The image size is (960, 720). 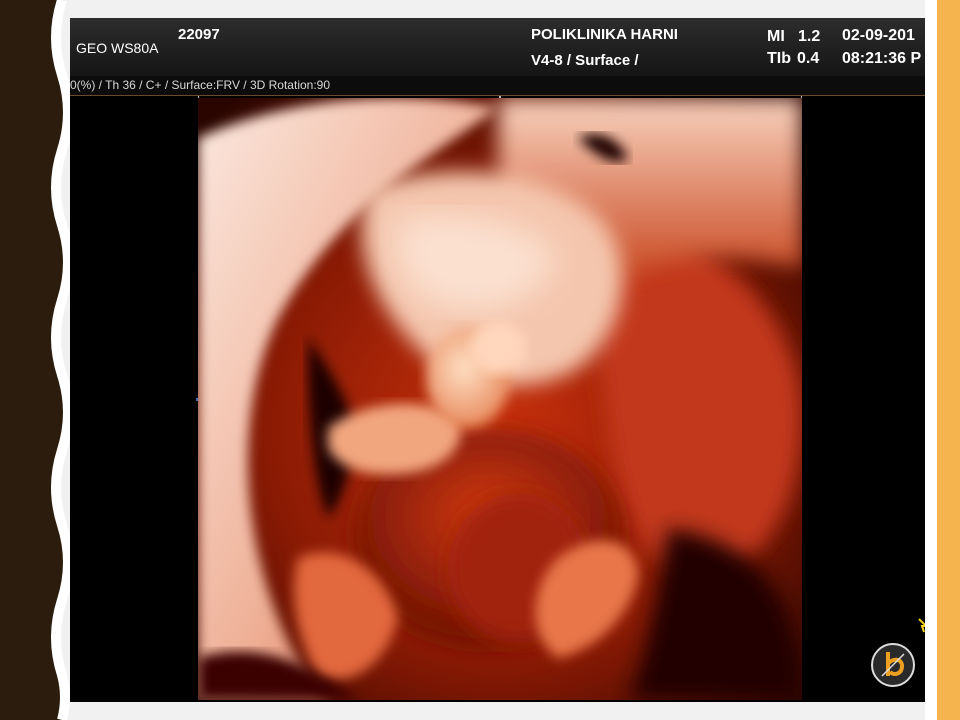 I want to click on mi-value: 1.2, so click(x=809, y=36).